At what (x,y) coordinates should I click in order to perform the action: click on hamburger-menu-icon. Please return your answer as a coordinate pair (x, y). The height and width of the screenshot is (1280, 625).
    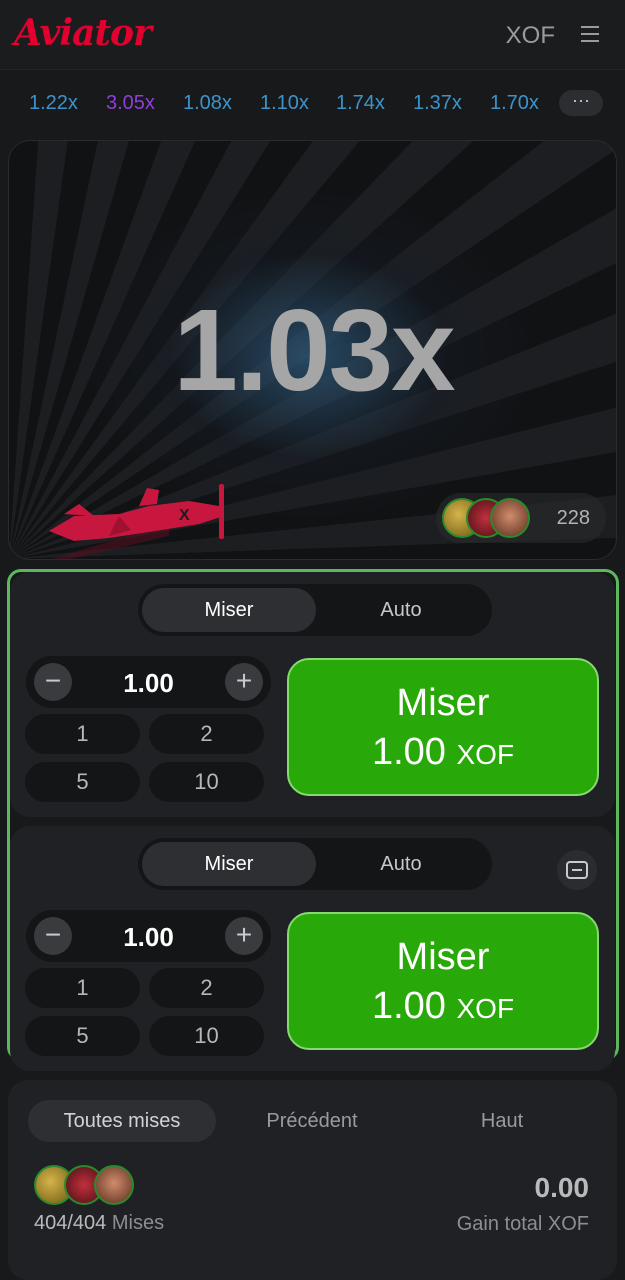
    Looking at the image, I should click on (590, 34).